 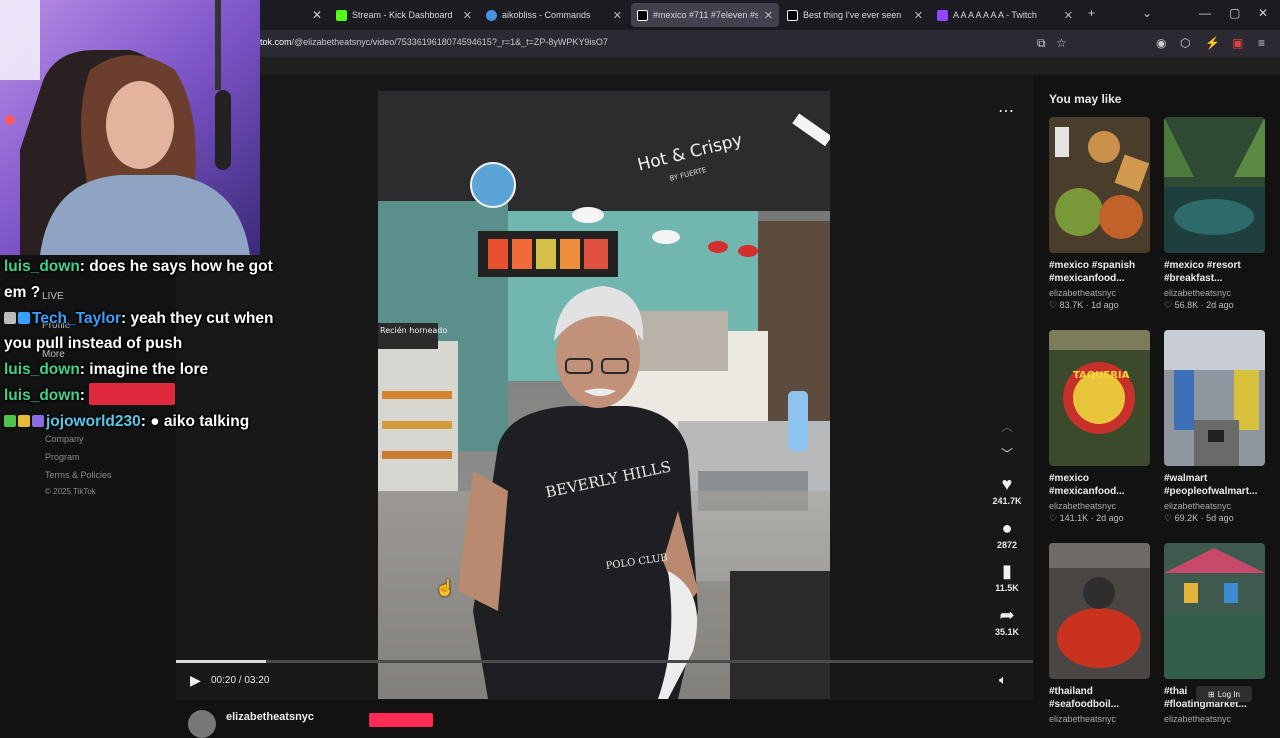 What do you see at coordinates (1007, 453) in the screenshot?
I see `next-video-chevron-icon: ﹀` at bounding box center [1007, 453].